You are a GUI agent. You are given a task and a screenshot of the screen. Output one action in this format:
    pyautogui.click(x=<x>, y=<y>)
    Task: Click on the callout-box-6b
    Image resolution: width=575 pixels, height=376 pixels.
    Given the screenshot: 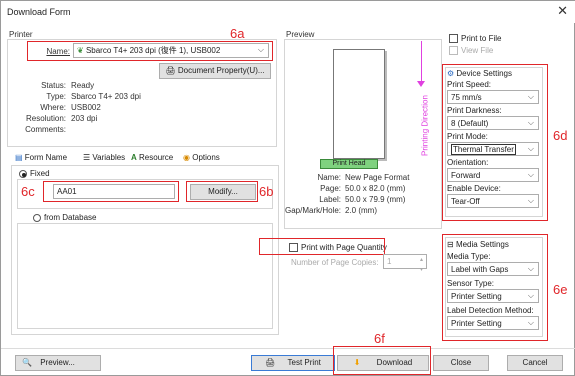 What is the action you would take?
    pyautogui.click(x=222, y=191)
    